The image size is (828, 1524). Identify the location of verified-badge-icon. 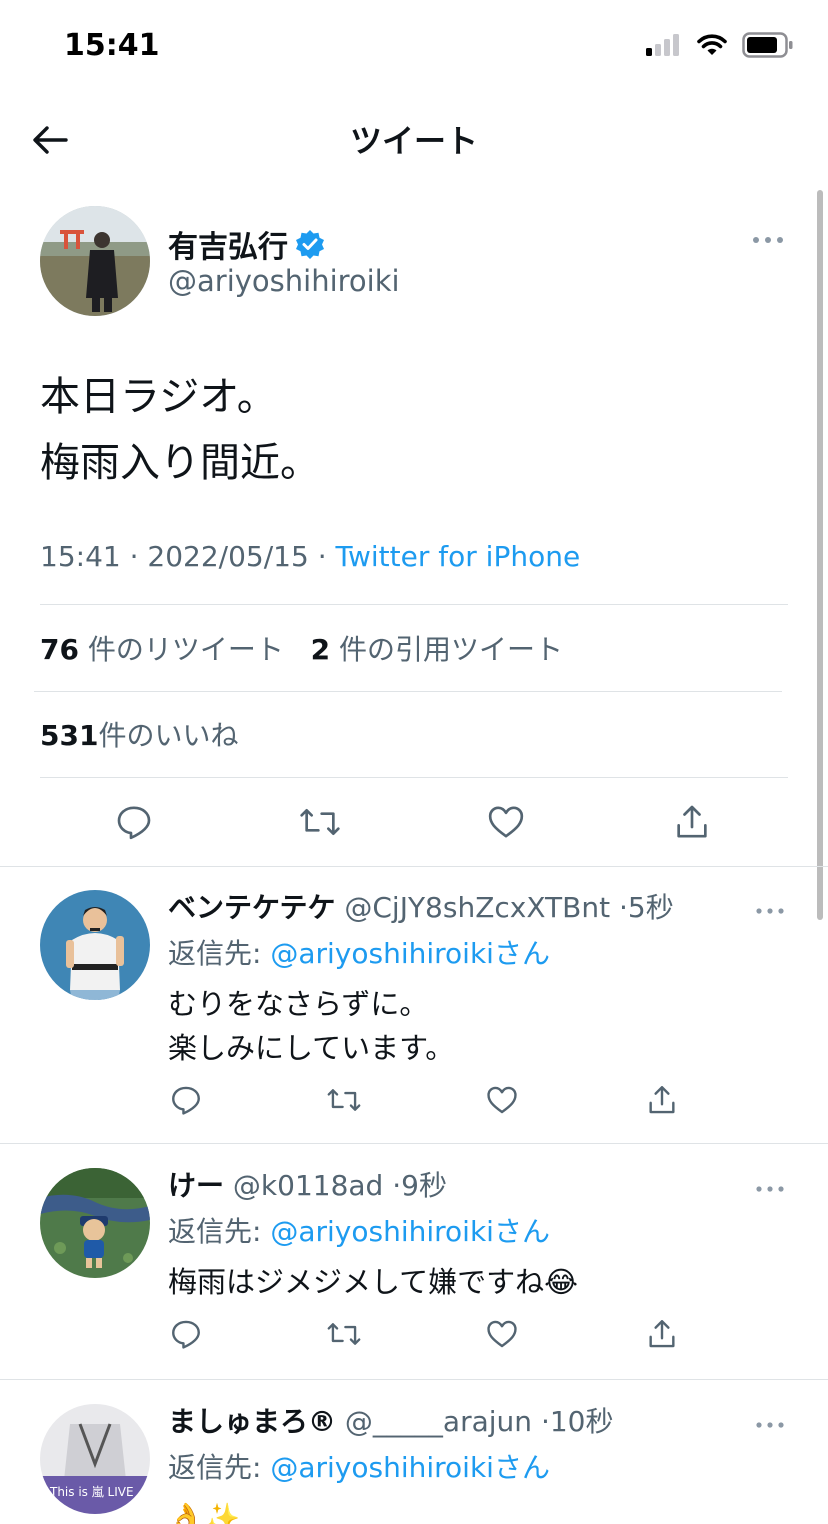
(310, 244).